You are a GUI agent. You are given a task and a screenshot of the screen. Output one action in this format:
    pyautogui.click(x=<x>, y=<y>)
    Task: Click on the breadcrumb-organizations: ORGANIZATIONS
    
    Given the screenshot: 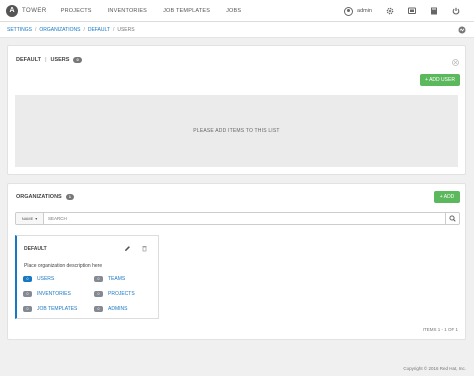 What is the action you would take?
    pyautogui.click(x=59, y=30)
    